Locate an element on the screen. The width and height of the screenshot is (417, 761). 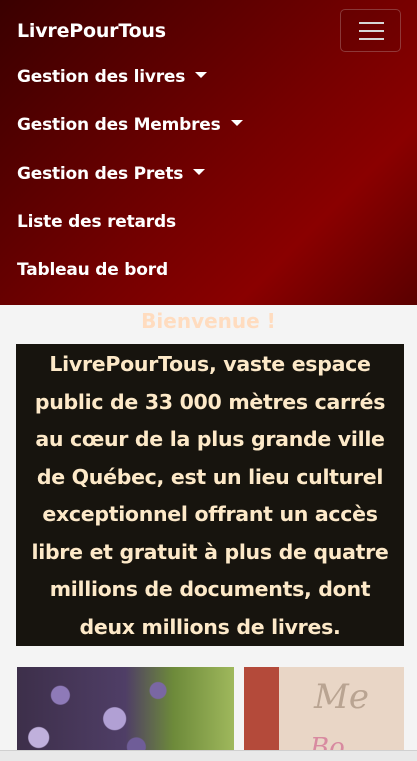
nav-item-label: Gestion des livres is located at coordinates (101, 77).